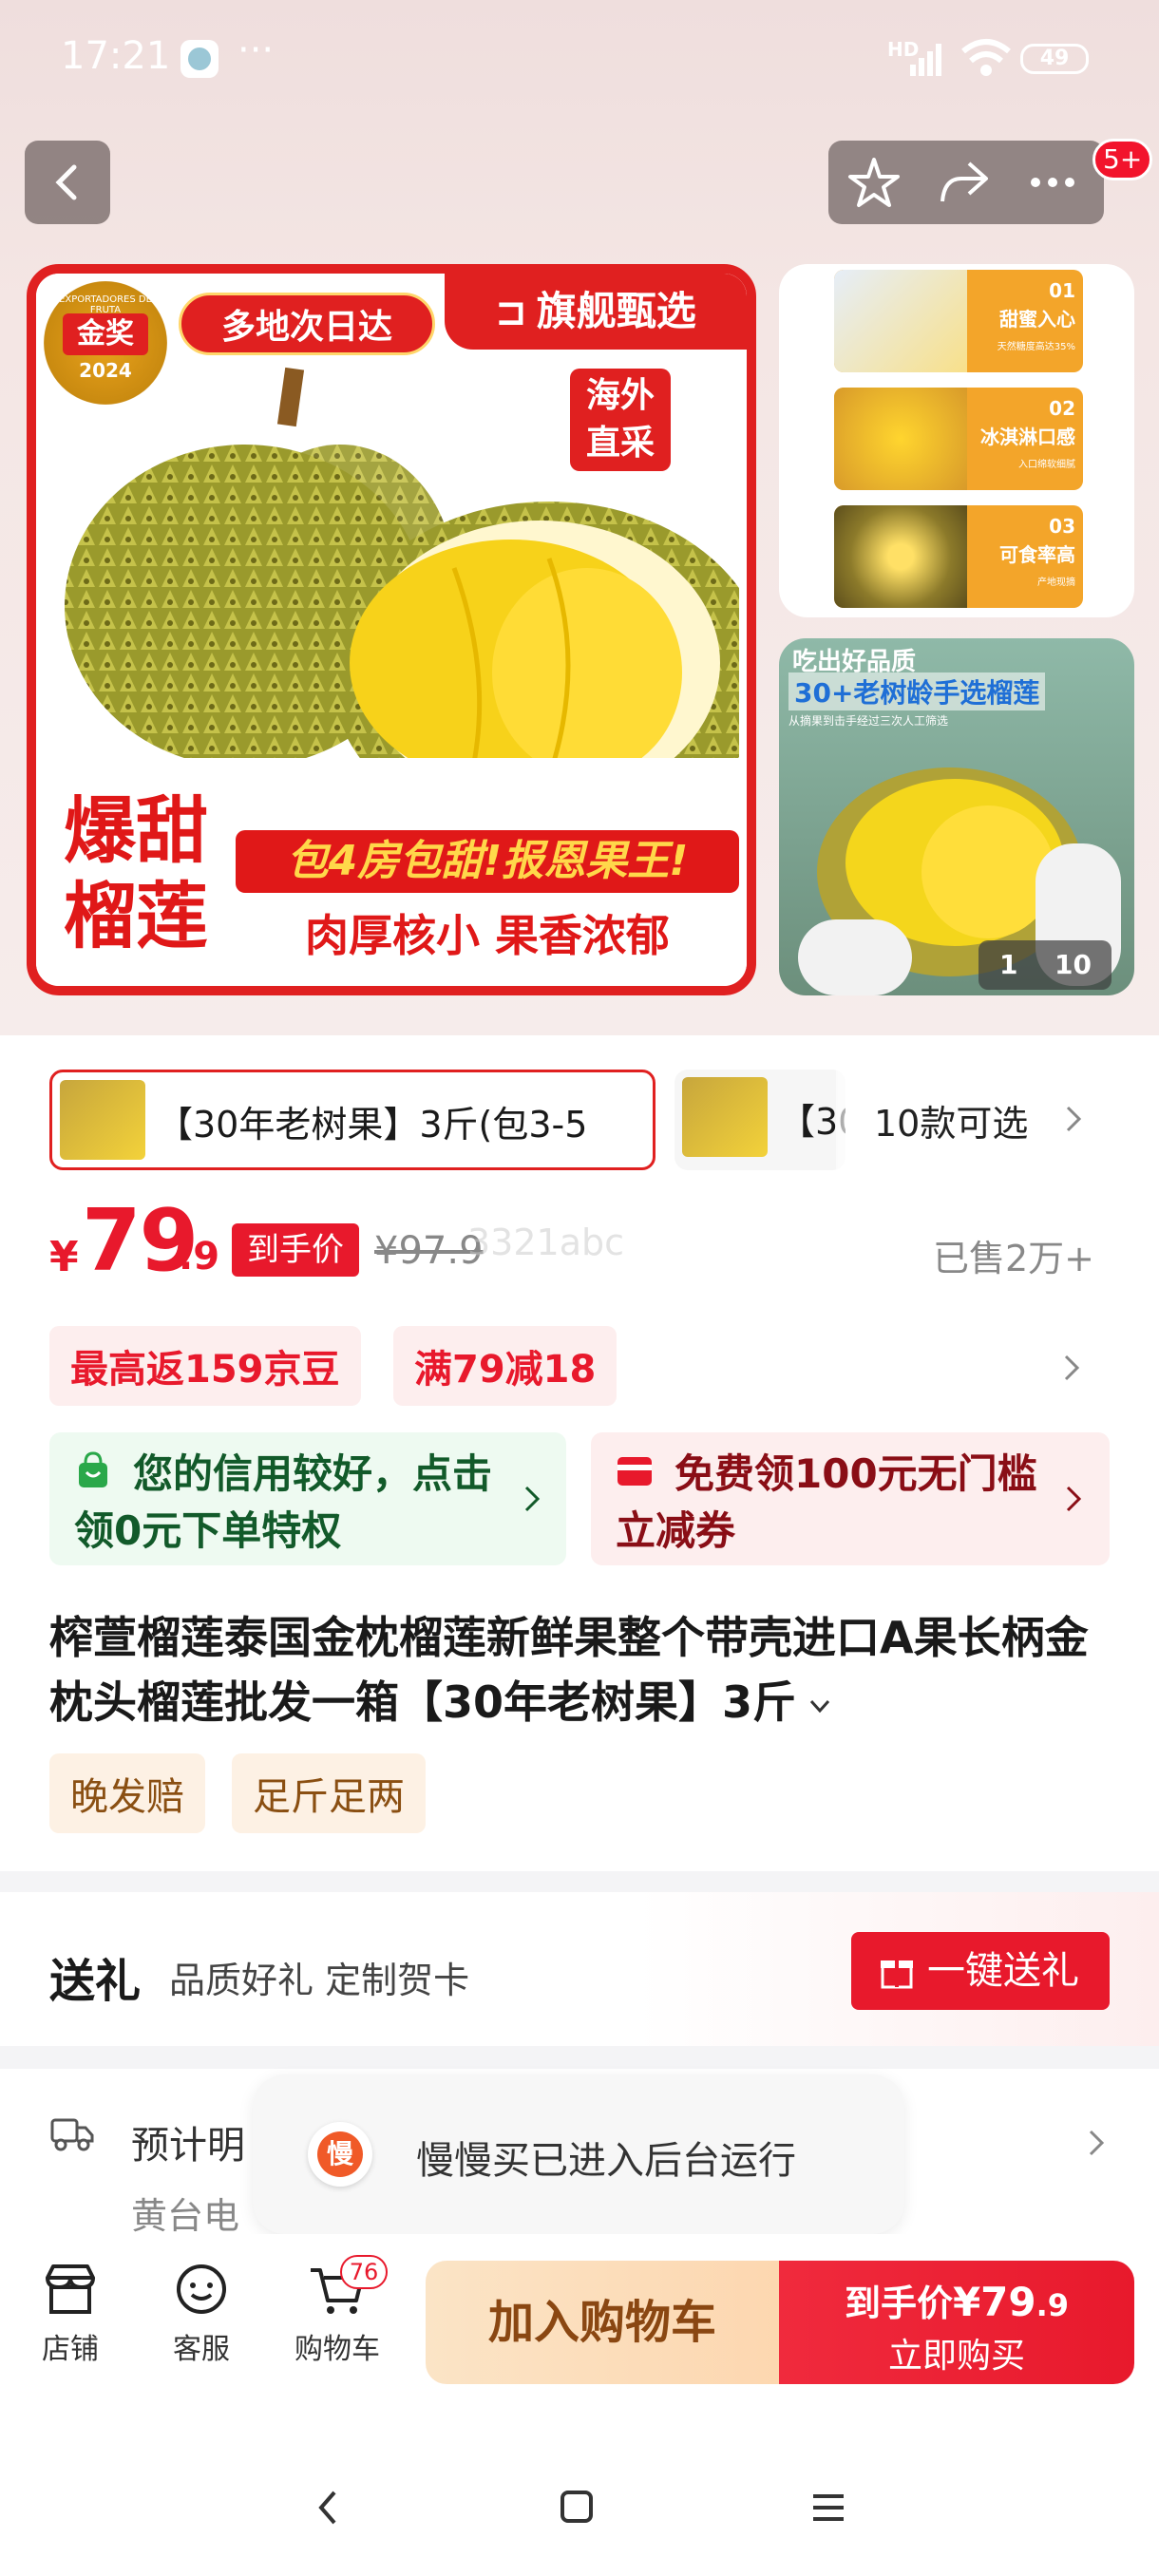 This screenshot has height=2576, width=1159. What do you see at coordinates (307, 324) in the screenshot?
I see `delivery-label: 多地次日达` at bounding box center [307, 324].